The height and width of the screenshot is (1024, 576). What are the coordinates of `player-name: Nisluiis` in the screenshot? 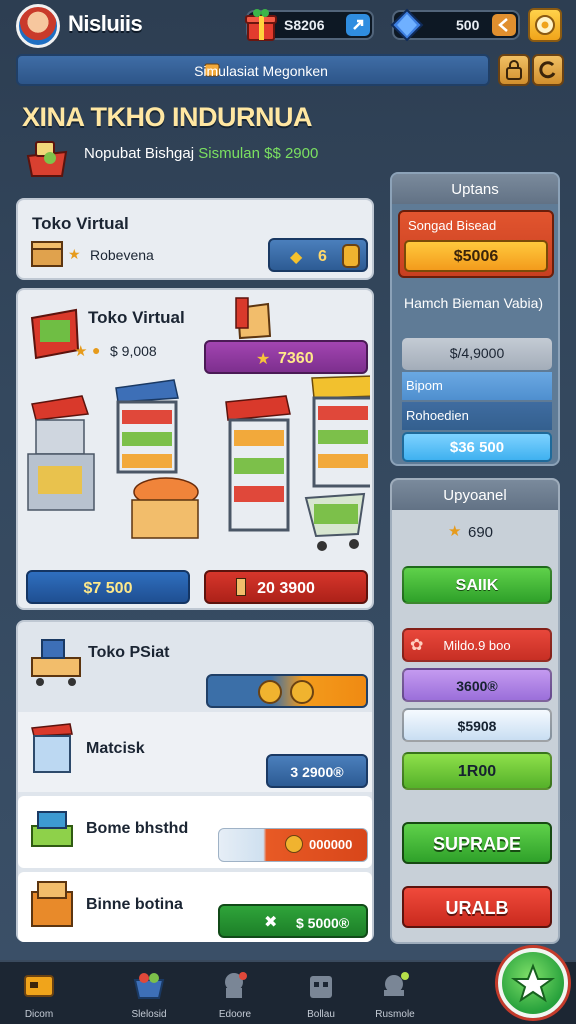 It's located at (105, 23).